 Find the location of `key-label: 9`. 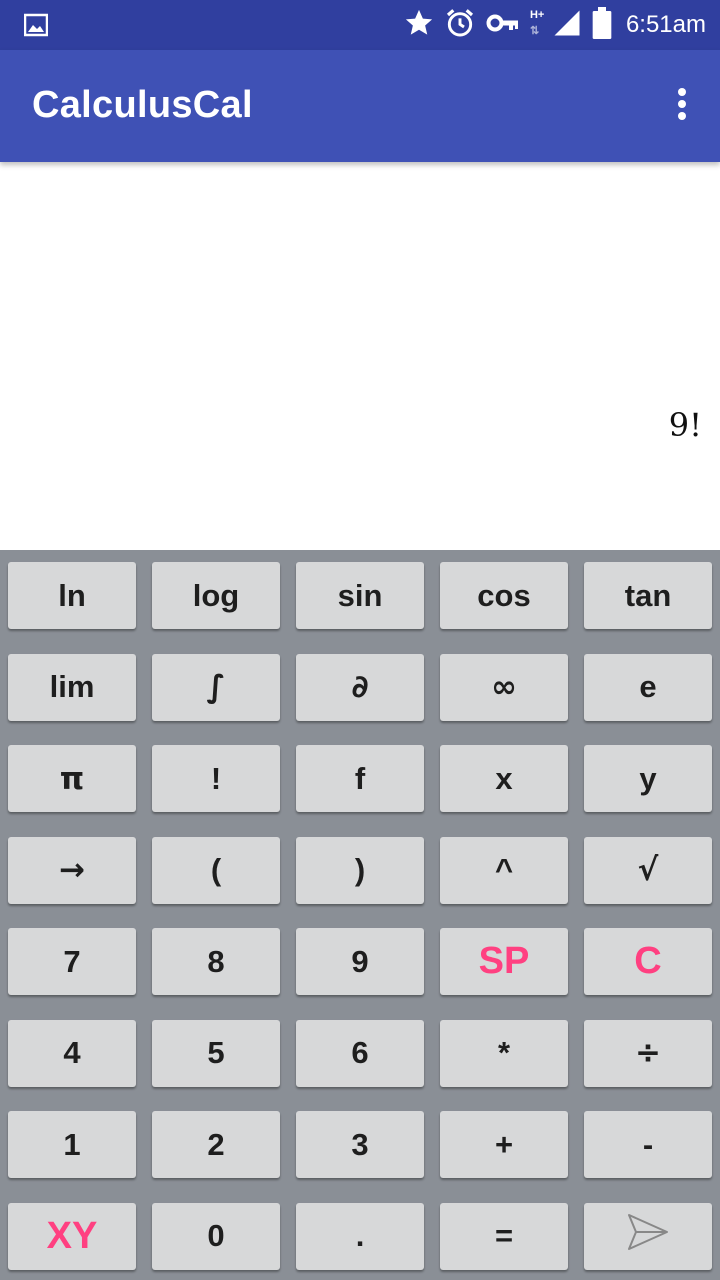

key-label: 9 is located at coordinates (360, 961).